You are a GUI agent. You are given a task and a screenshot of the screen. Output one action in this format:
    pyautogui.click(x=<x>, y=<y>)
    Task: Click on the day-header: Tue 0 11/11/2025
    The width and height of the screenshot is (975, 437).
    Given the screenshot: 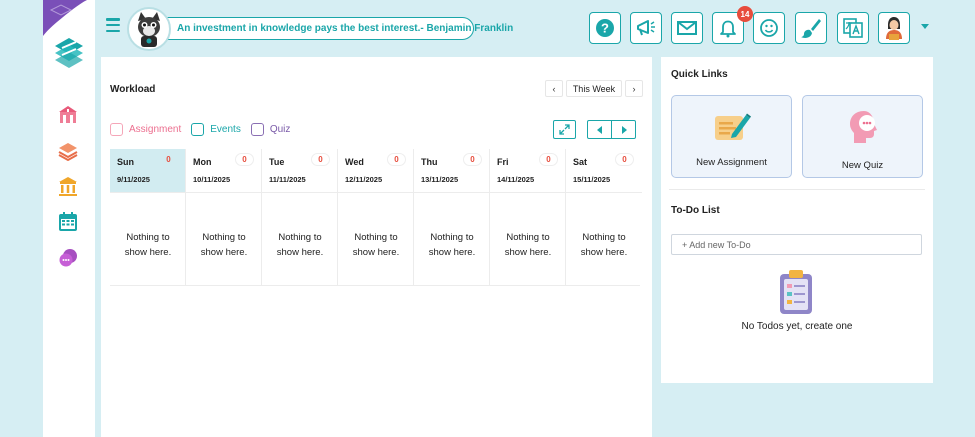 What is the action you would take?
    pyautogui.click(x=299, y=171)
    